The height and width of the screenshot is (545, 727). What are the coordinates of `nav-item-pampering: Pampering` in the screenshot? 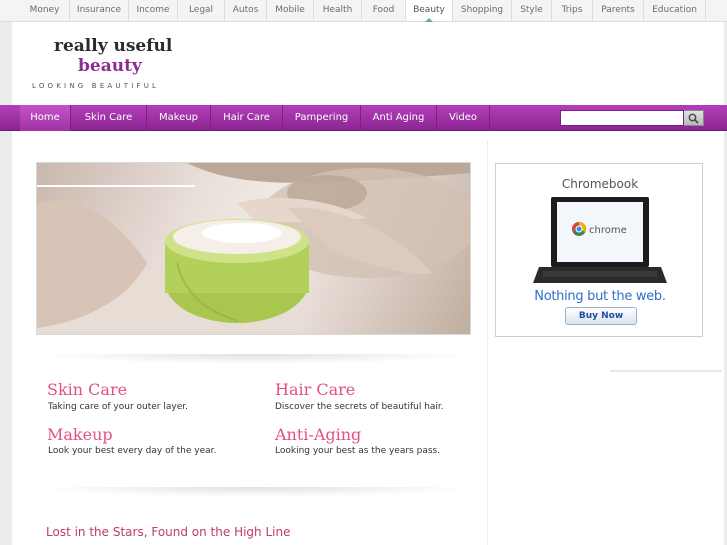 It's located at (322, 118).